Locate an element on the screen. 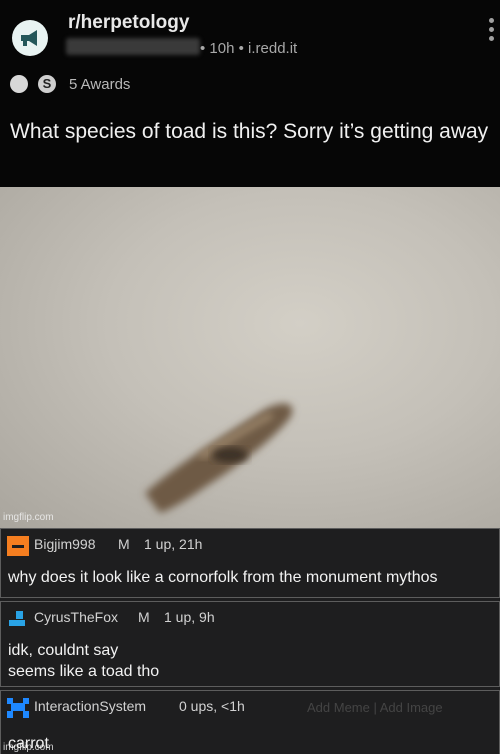 The width and height of the screenshot is (500, 754). blurred-toad-photo is located at coordinates (219, 458).